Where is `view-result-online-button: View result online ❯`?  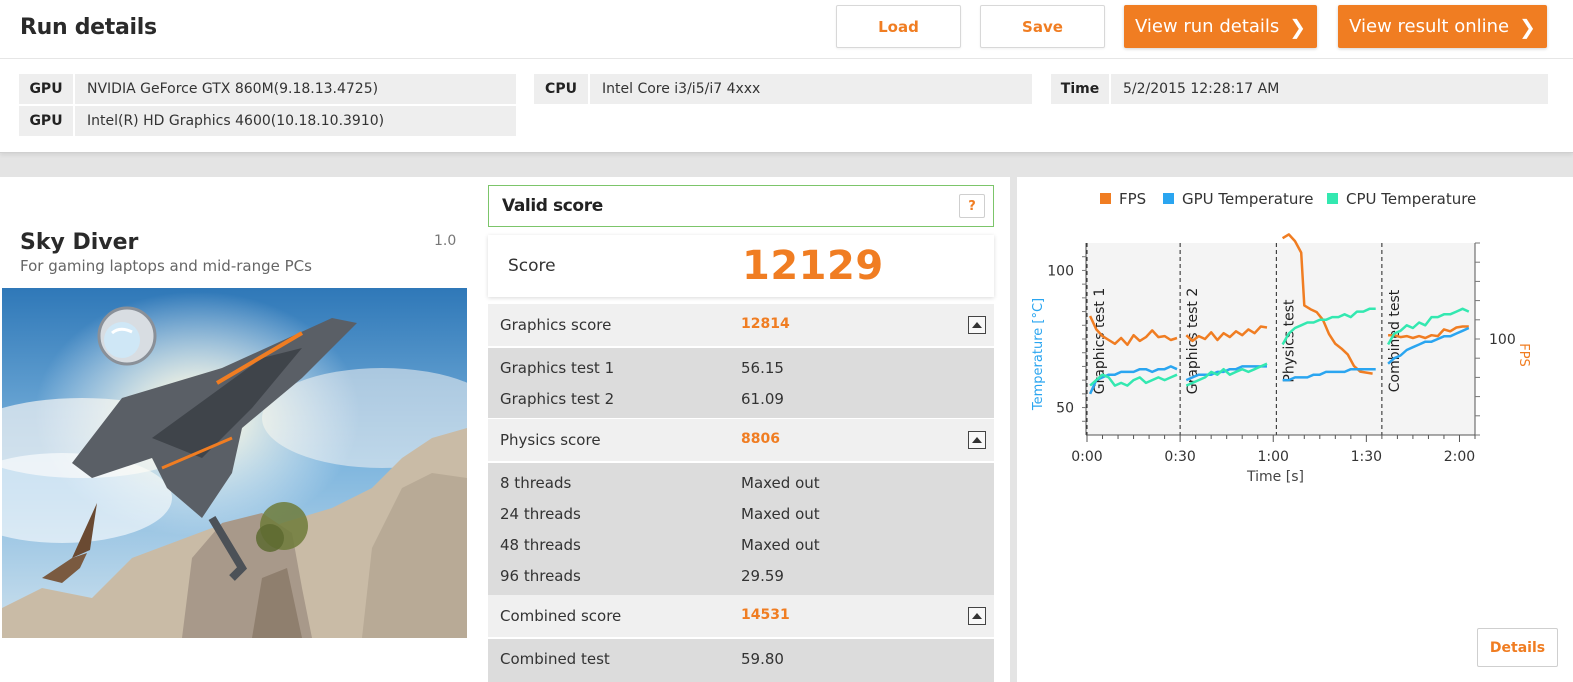
view-result-online-button: View result online ❯ is located at coordinates (1442, 26).